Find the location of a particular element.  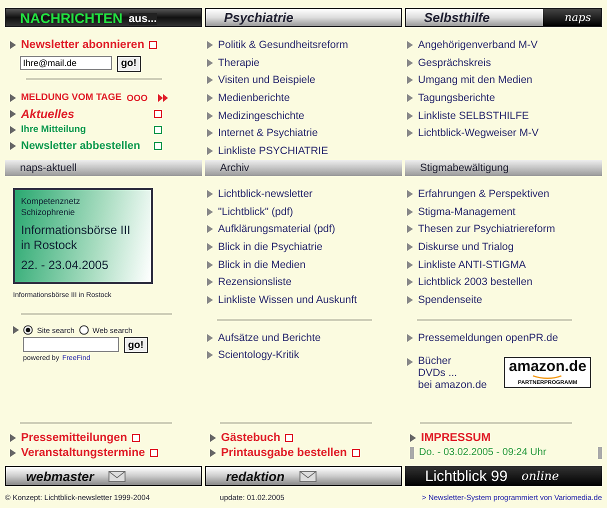

nav-link: Visiten und Beispiele is located at coordinates (267, 80).